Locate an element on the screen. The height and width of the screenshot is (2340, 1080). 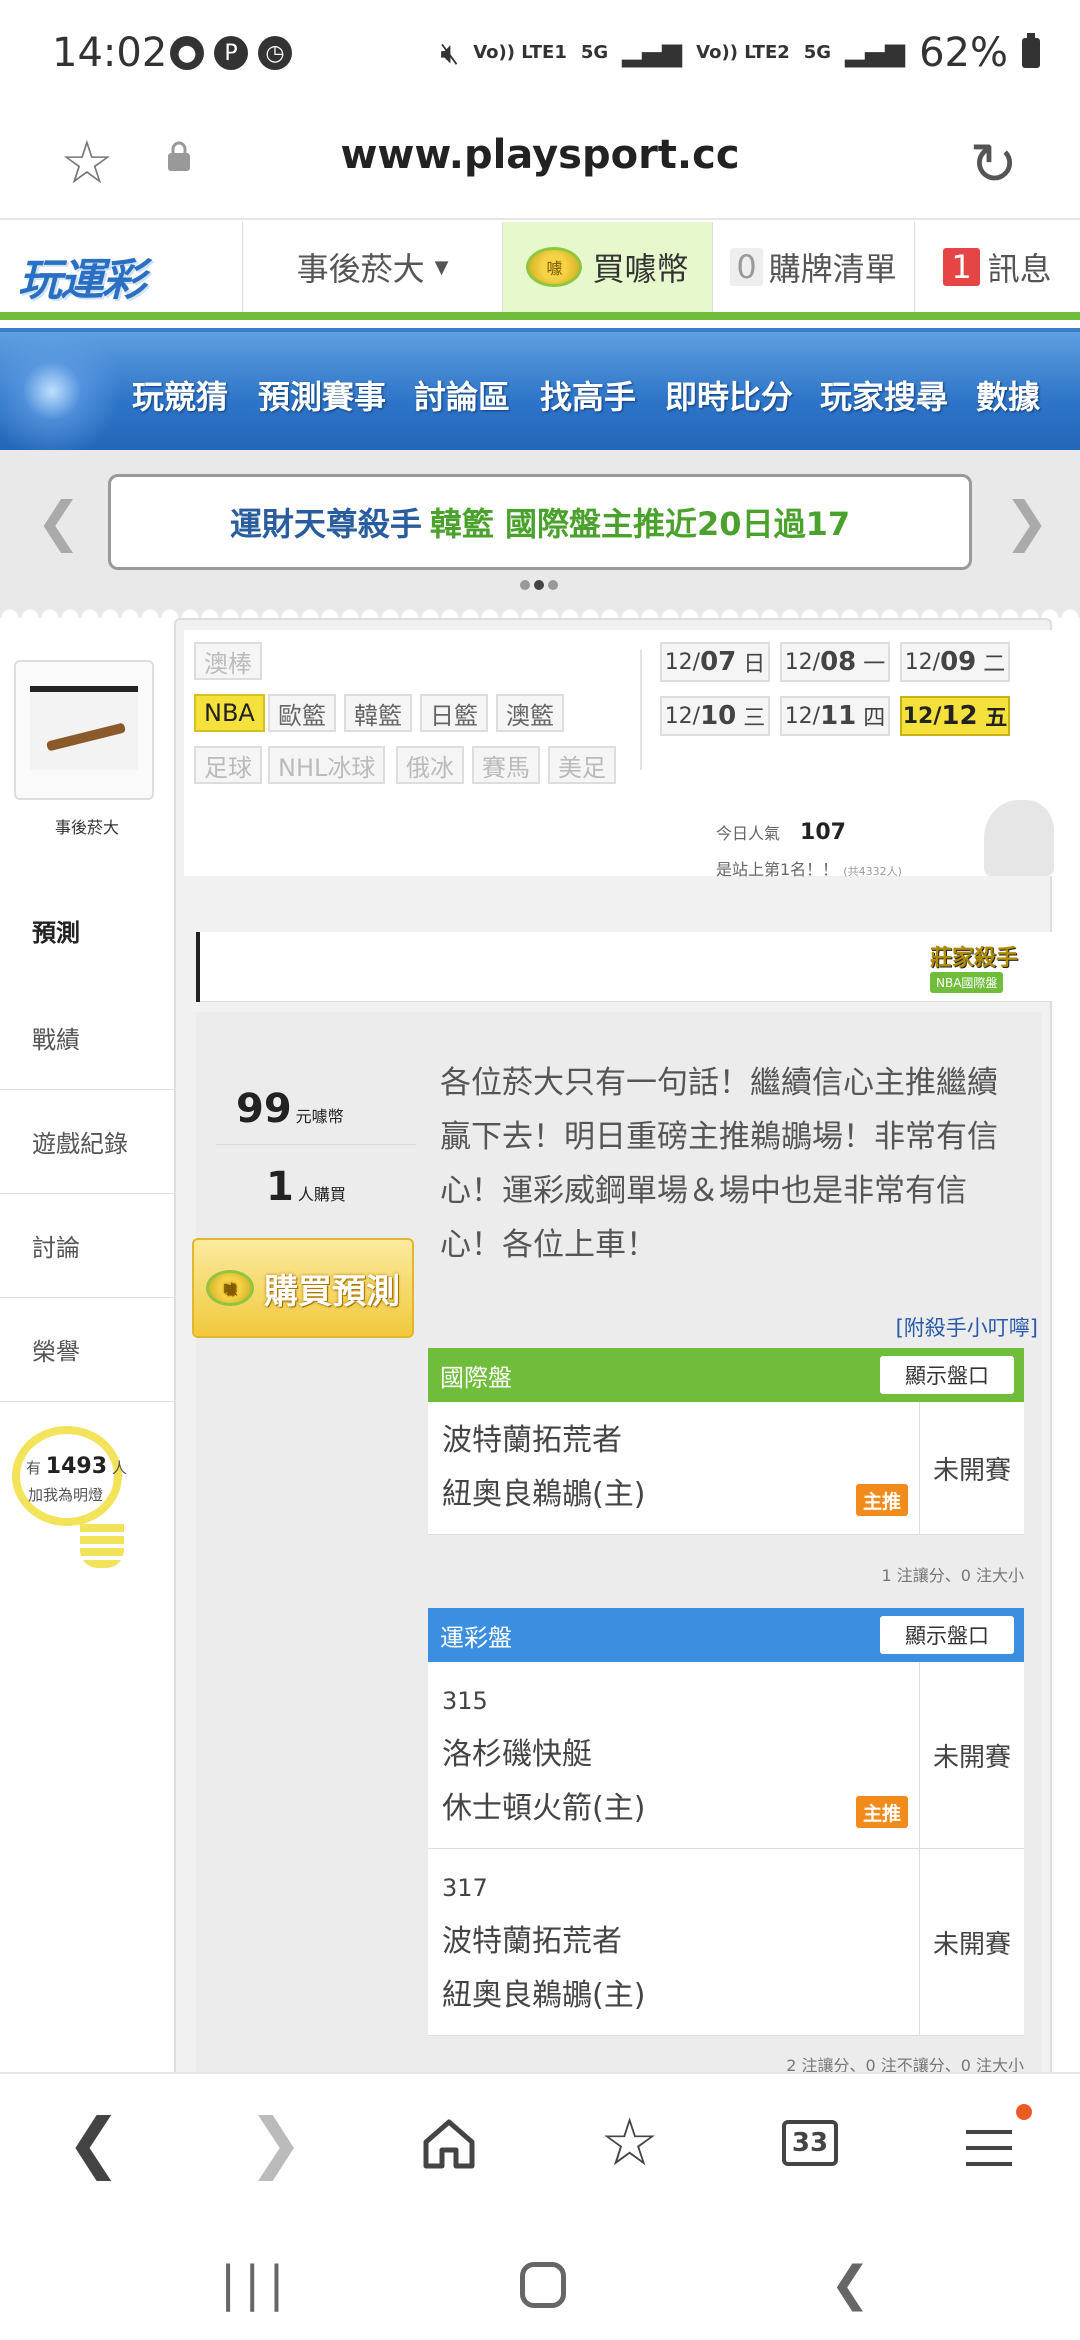
user-menu: 事後菸大 ▼ is located at coordinates (372, 267).